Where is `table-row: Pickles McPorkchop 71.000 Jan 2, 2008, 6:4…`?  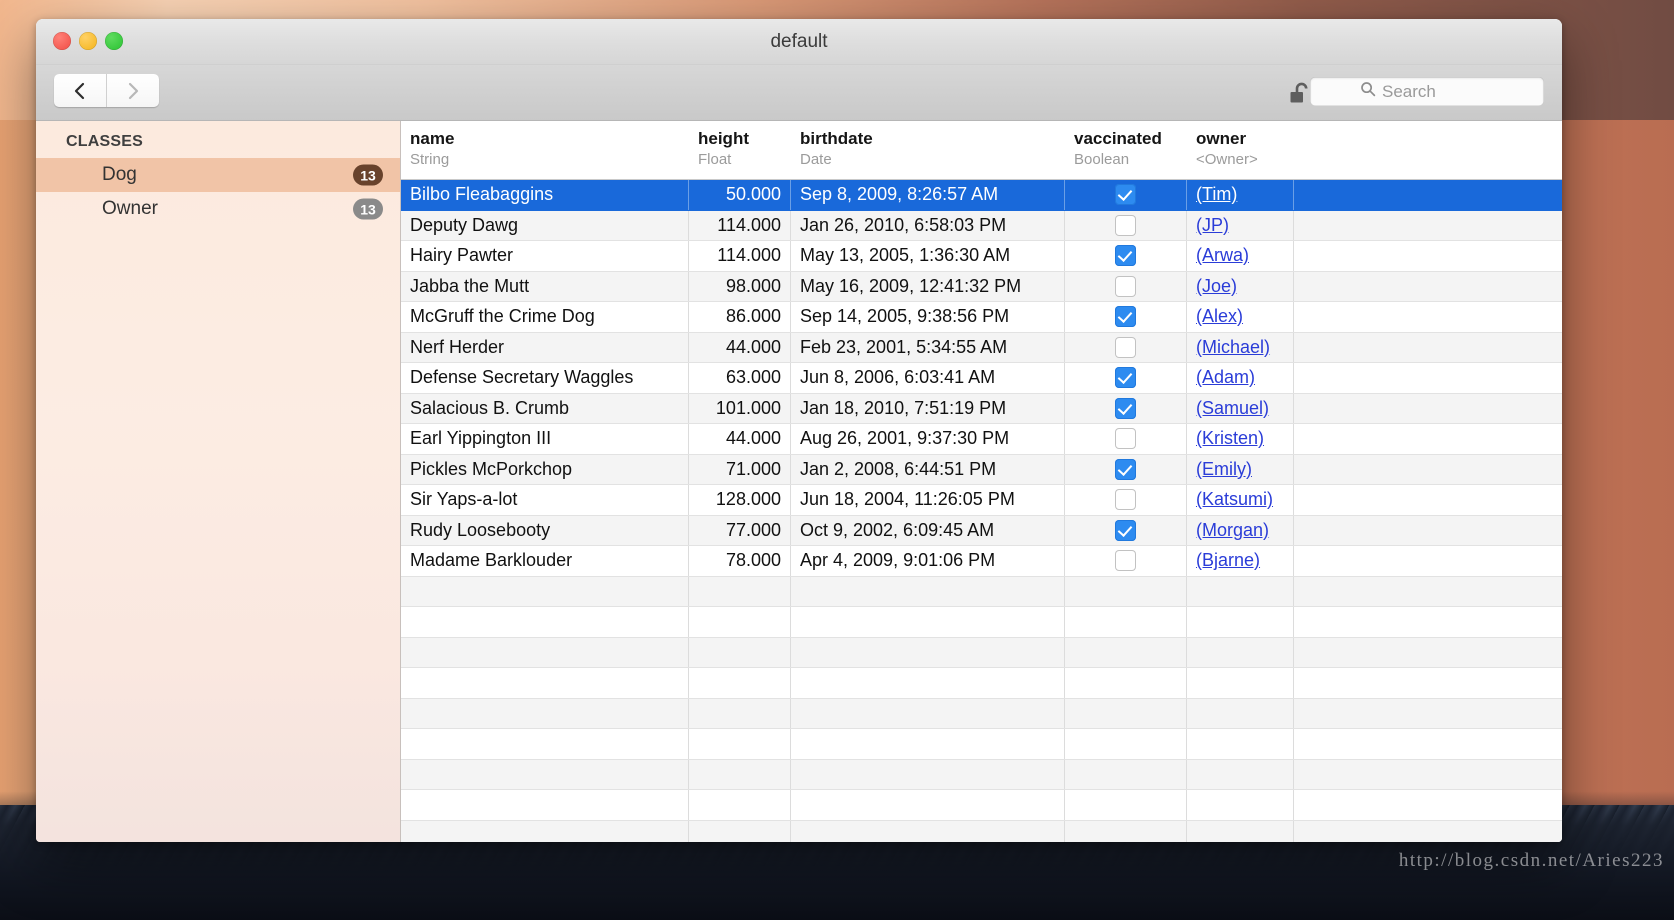 table-row: Pickles McPorkchop 71.000 Jan 2, 2008, 6:4… is located at coordinates (981, 469).